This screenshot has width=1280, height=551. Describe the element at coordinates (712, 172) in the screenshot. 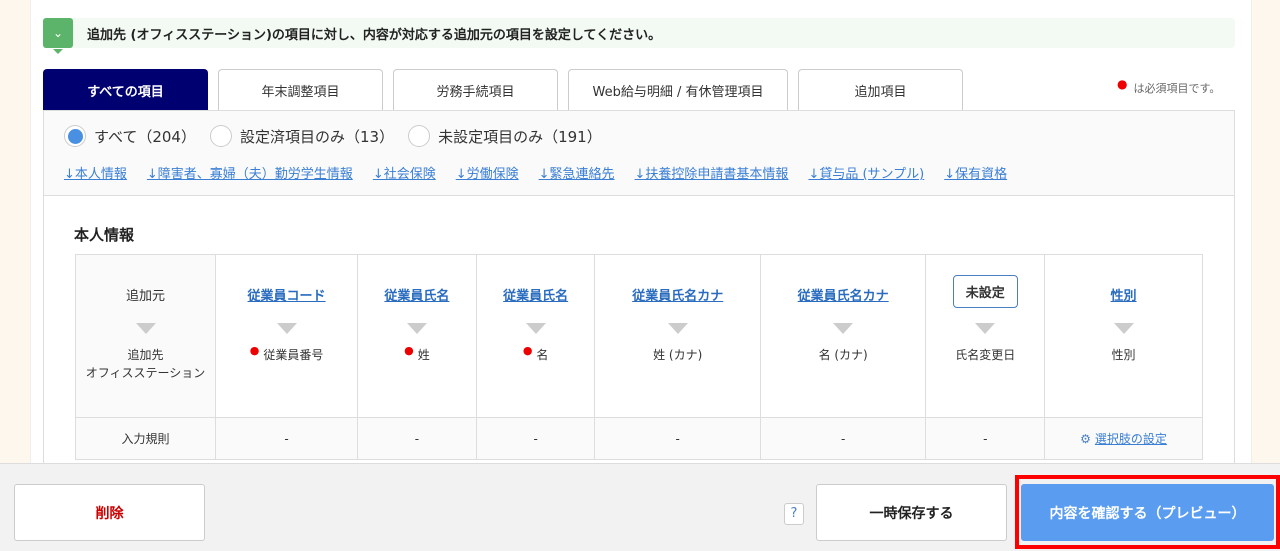

I see `section-link: ↓扶養控除申請書基本情報` at that location.